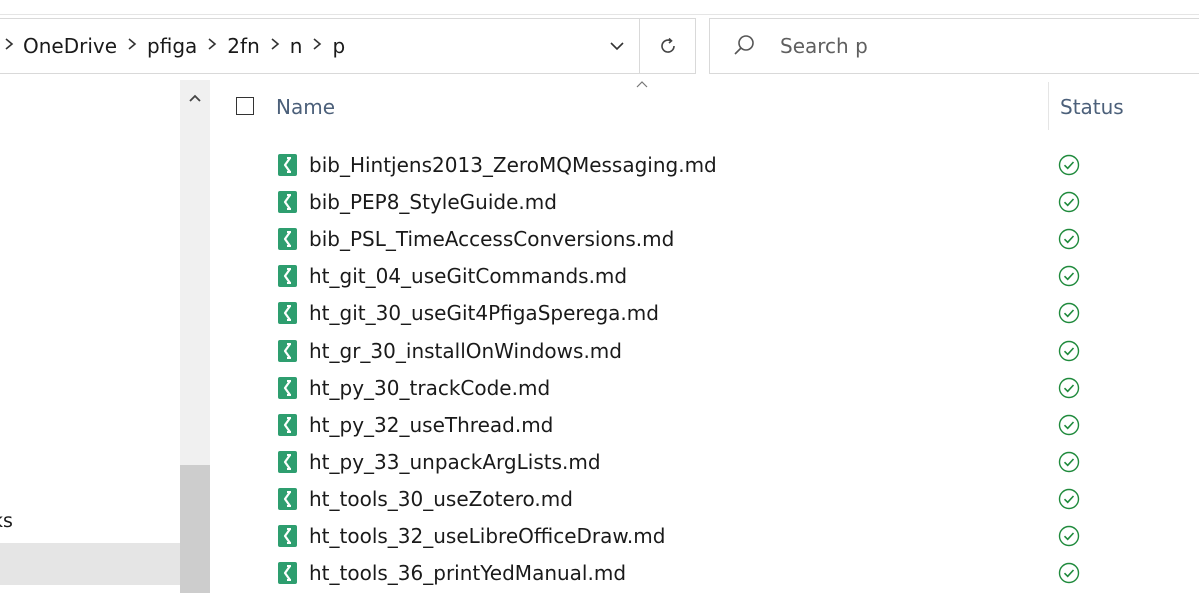 Image resolution: width=1199 pixels, height=593 pixels. What do you see at coordinates (90, 564) in the screenshot?
I see `nav-item-selected` at bounding box center [90, 564].